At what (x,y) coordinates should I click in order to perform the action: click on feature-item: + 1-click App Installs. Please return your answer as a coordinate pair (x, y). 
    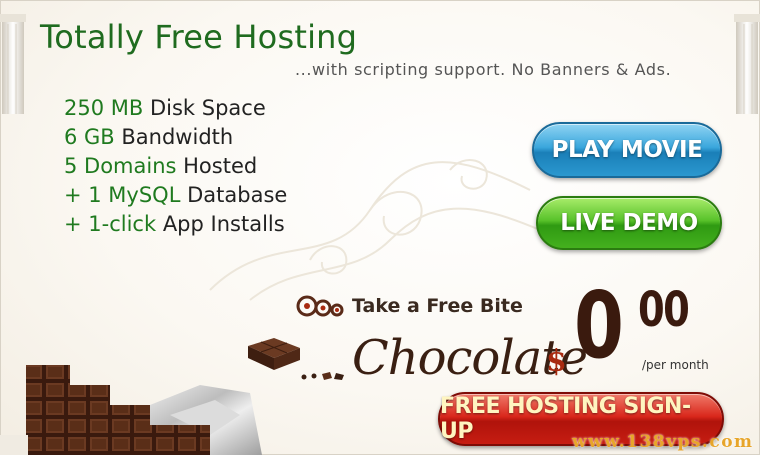
    Looking at the image, I should click on (175, 224).